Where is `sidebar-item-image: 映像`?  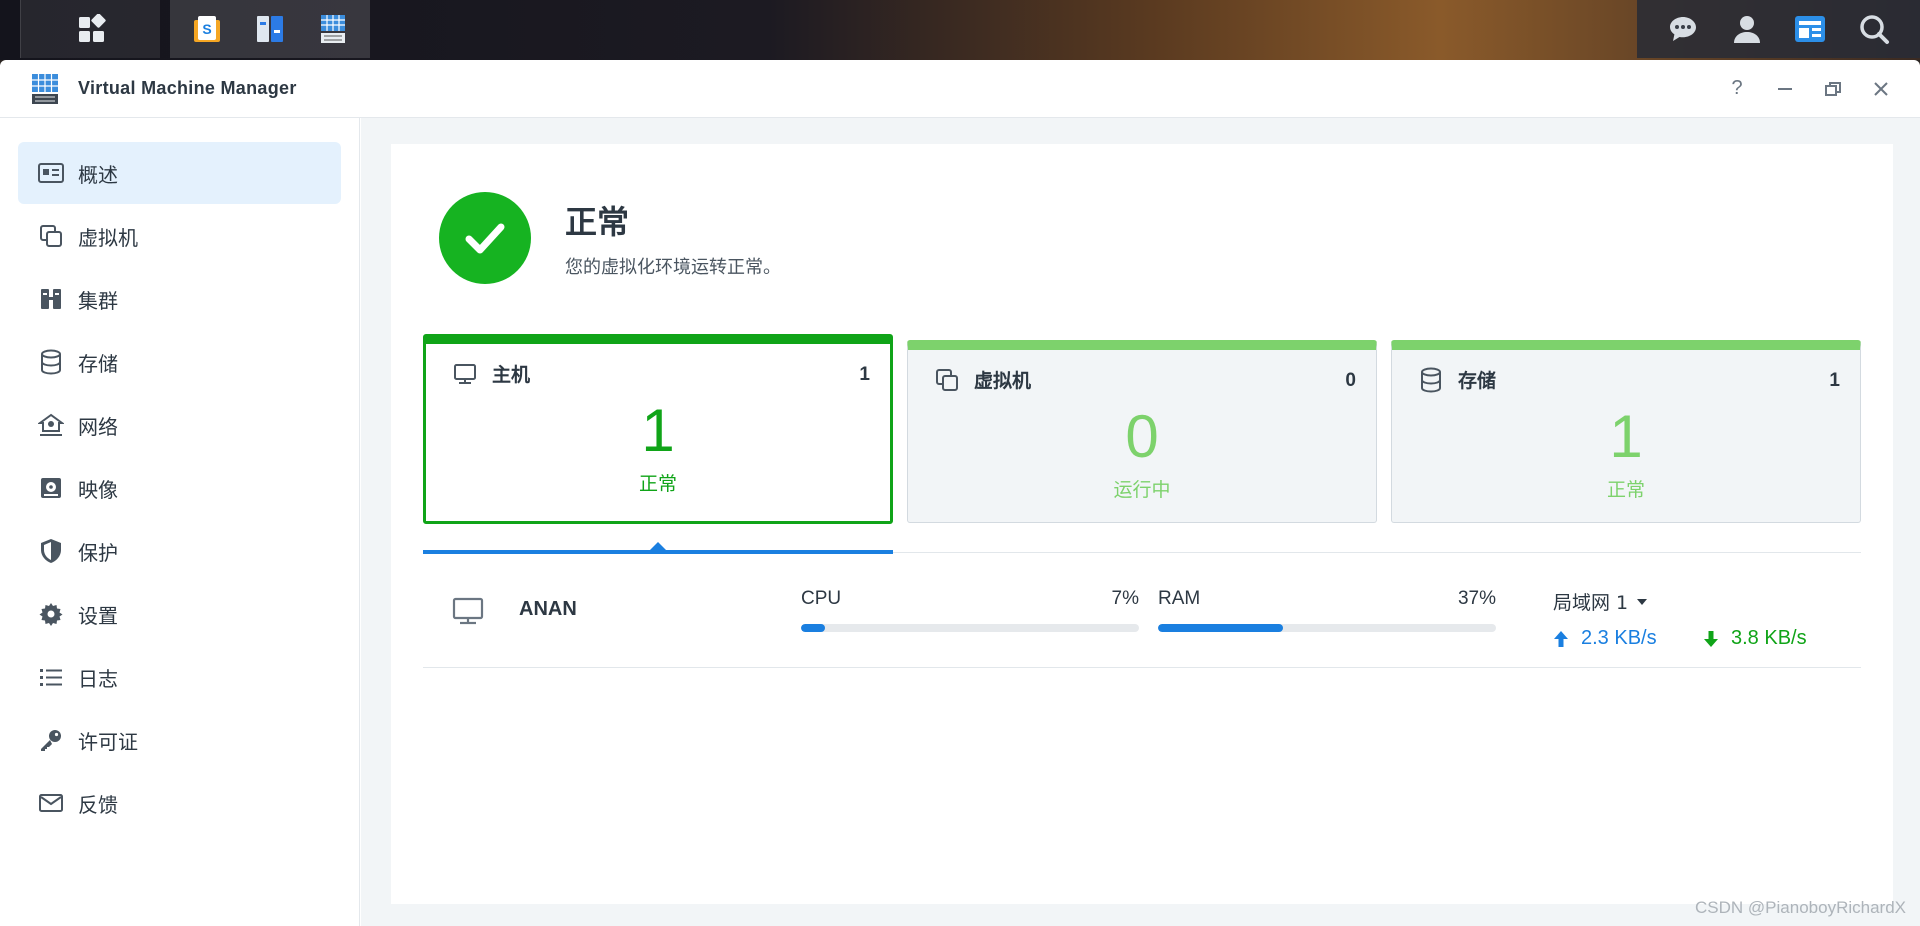 sidebar-item-image: 映像 is located at coordinates (179, 488).